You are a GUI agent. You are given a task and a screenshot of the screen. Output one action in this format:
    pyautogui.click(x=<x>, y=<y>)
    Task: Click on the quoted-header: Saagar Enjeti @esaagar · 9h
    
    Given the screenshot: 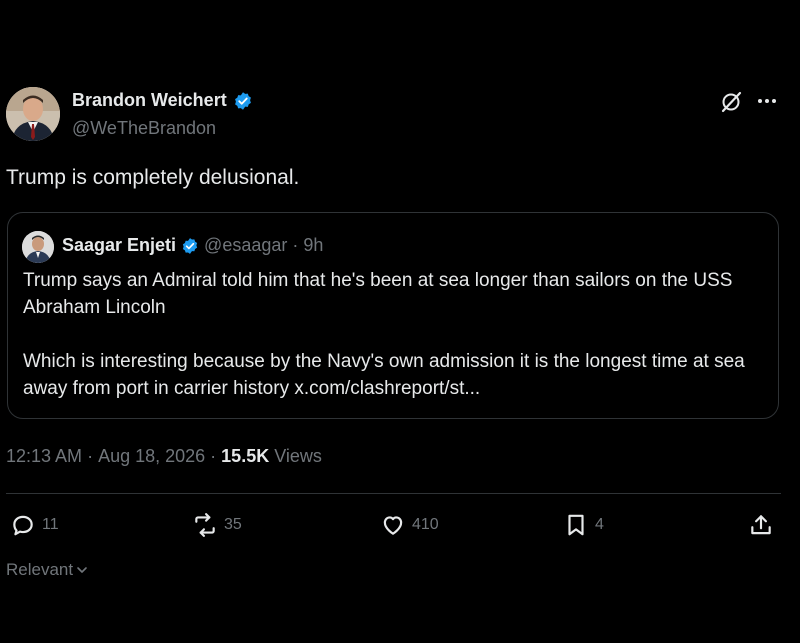 What is the action you would take?
    pyautogui.click(x=192, y=245)
    